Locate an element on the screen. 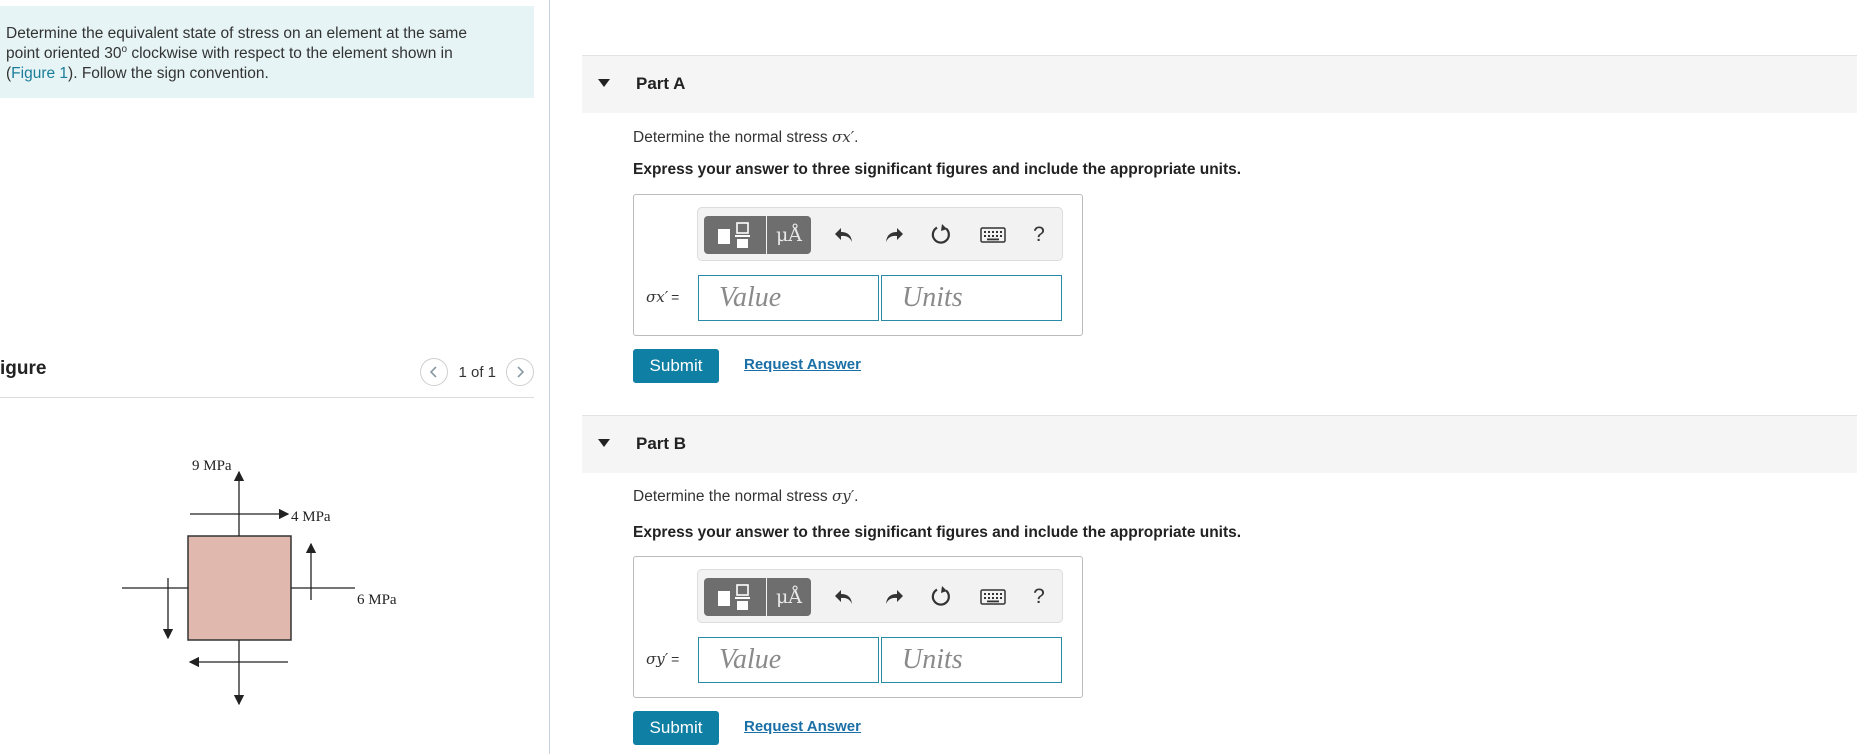 This screenshot has height=754, width=1857. label-6-mpa: 6 MPa is located at coordinates (377, 600).